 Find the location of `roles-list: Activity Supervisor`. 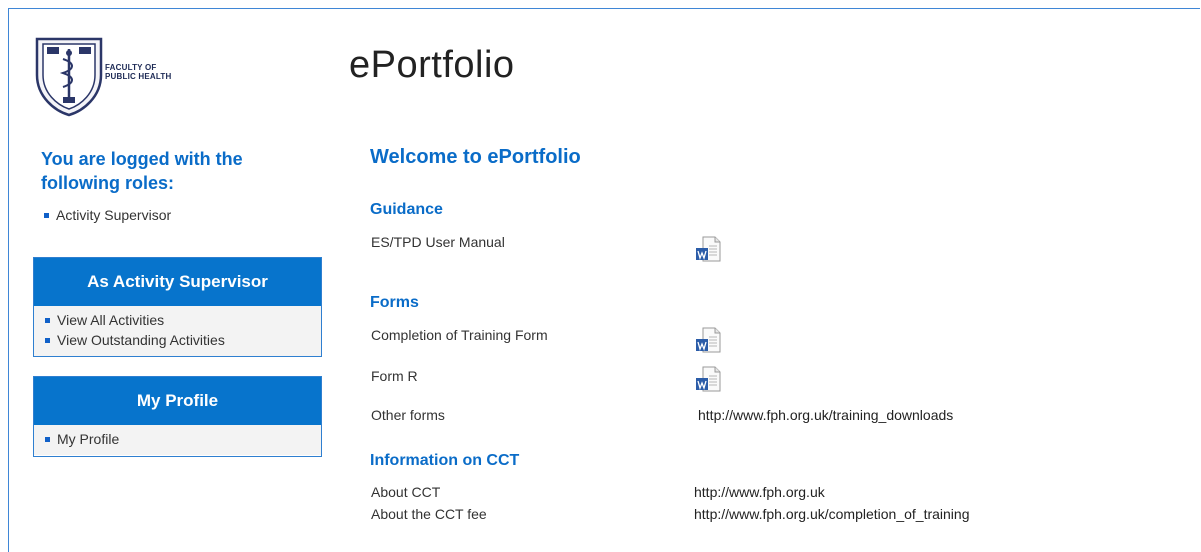

roles-list: Activity Supervisor is located at coordinates (106, 215).